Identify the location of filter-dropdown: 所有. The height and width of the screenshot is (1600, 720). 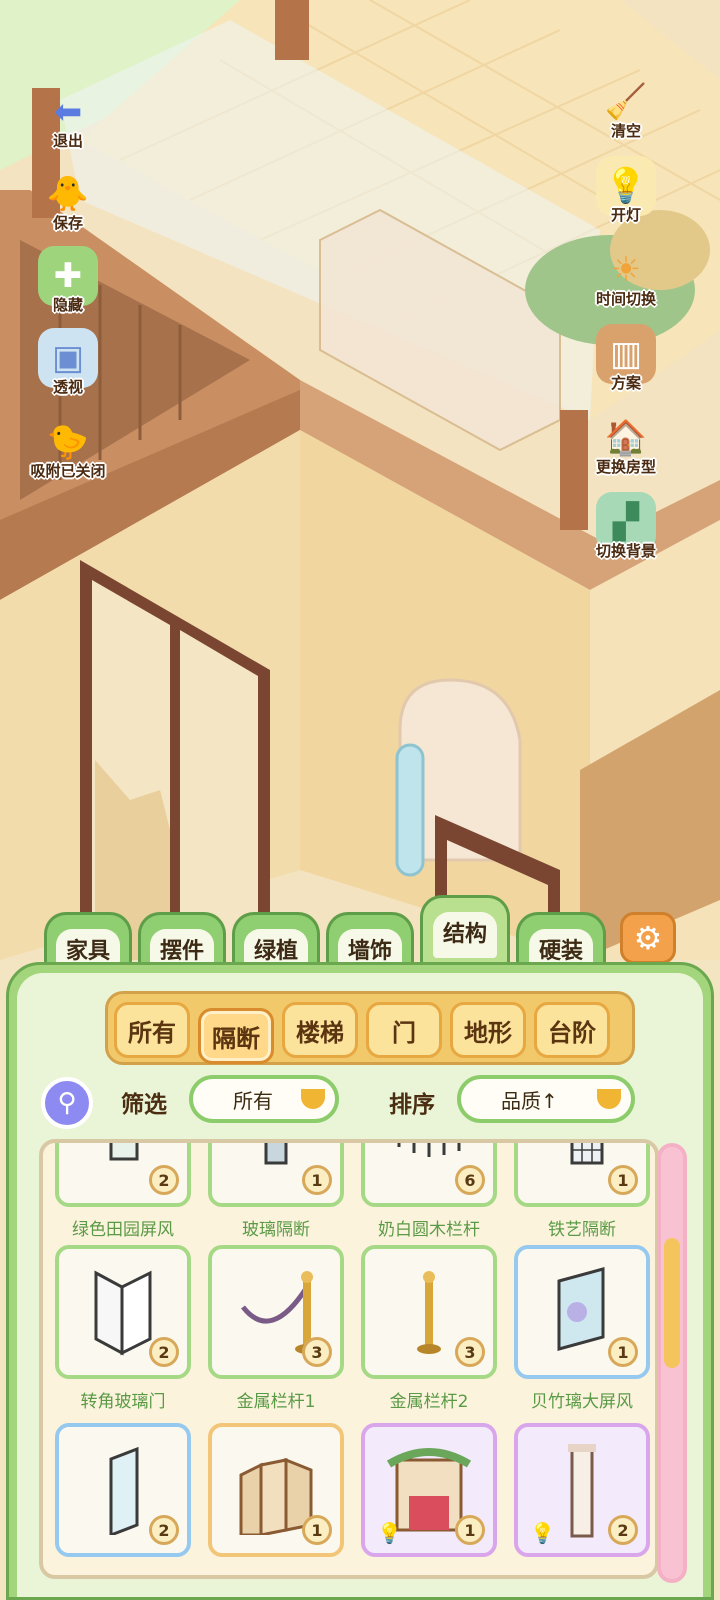
(264, 1099).